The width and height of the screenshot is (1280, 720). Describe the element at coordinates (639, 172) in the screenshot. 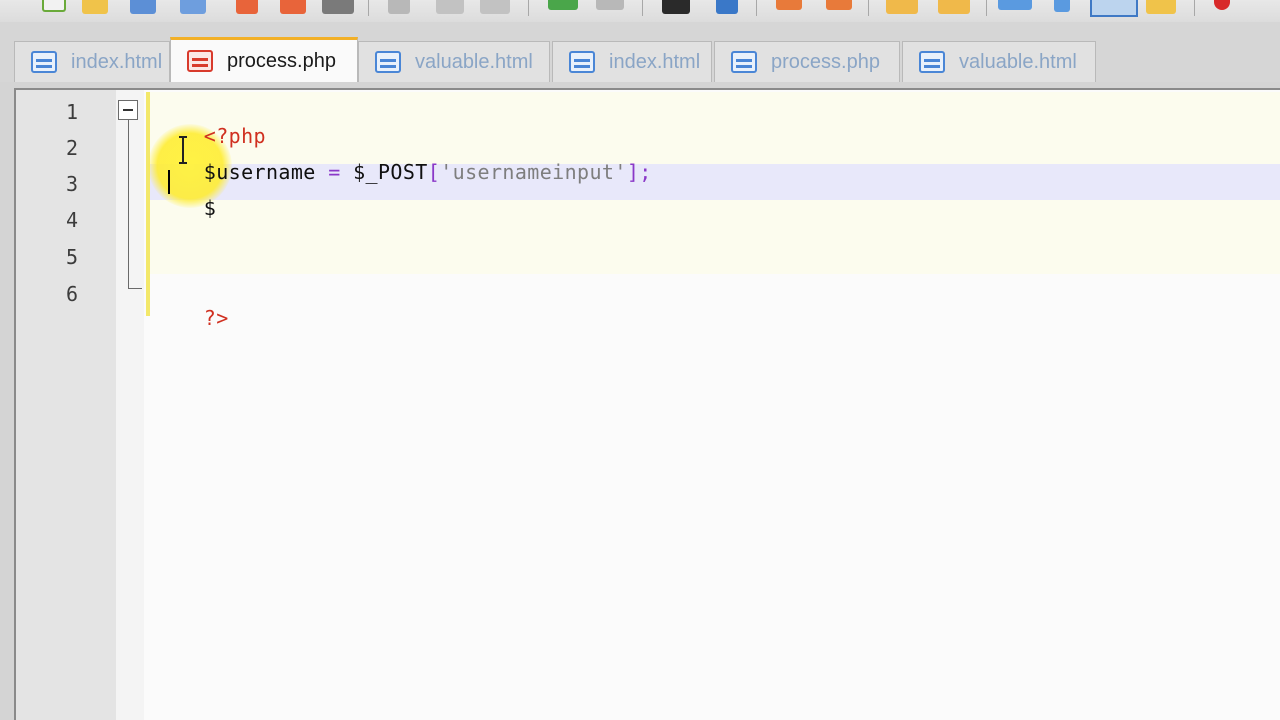

I see `bracket-close: ];` at that location.